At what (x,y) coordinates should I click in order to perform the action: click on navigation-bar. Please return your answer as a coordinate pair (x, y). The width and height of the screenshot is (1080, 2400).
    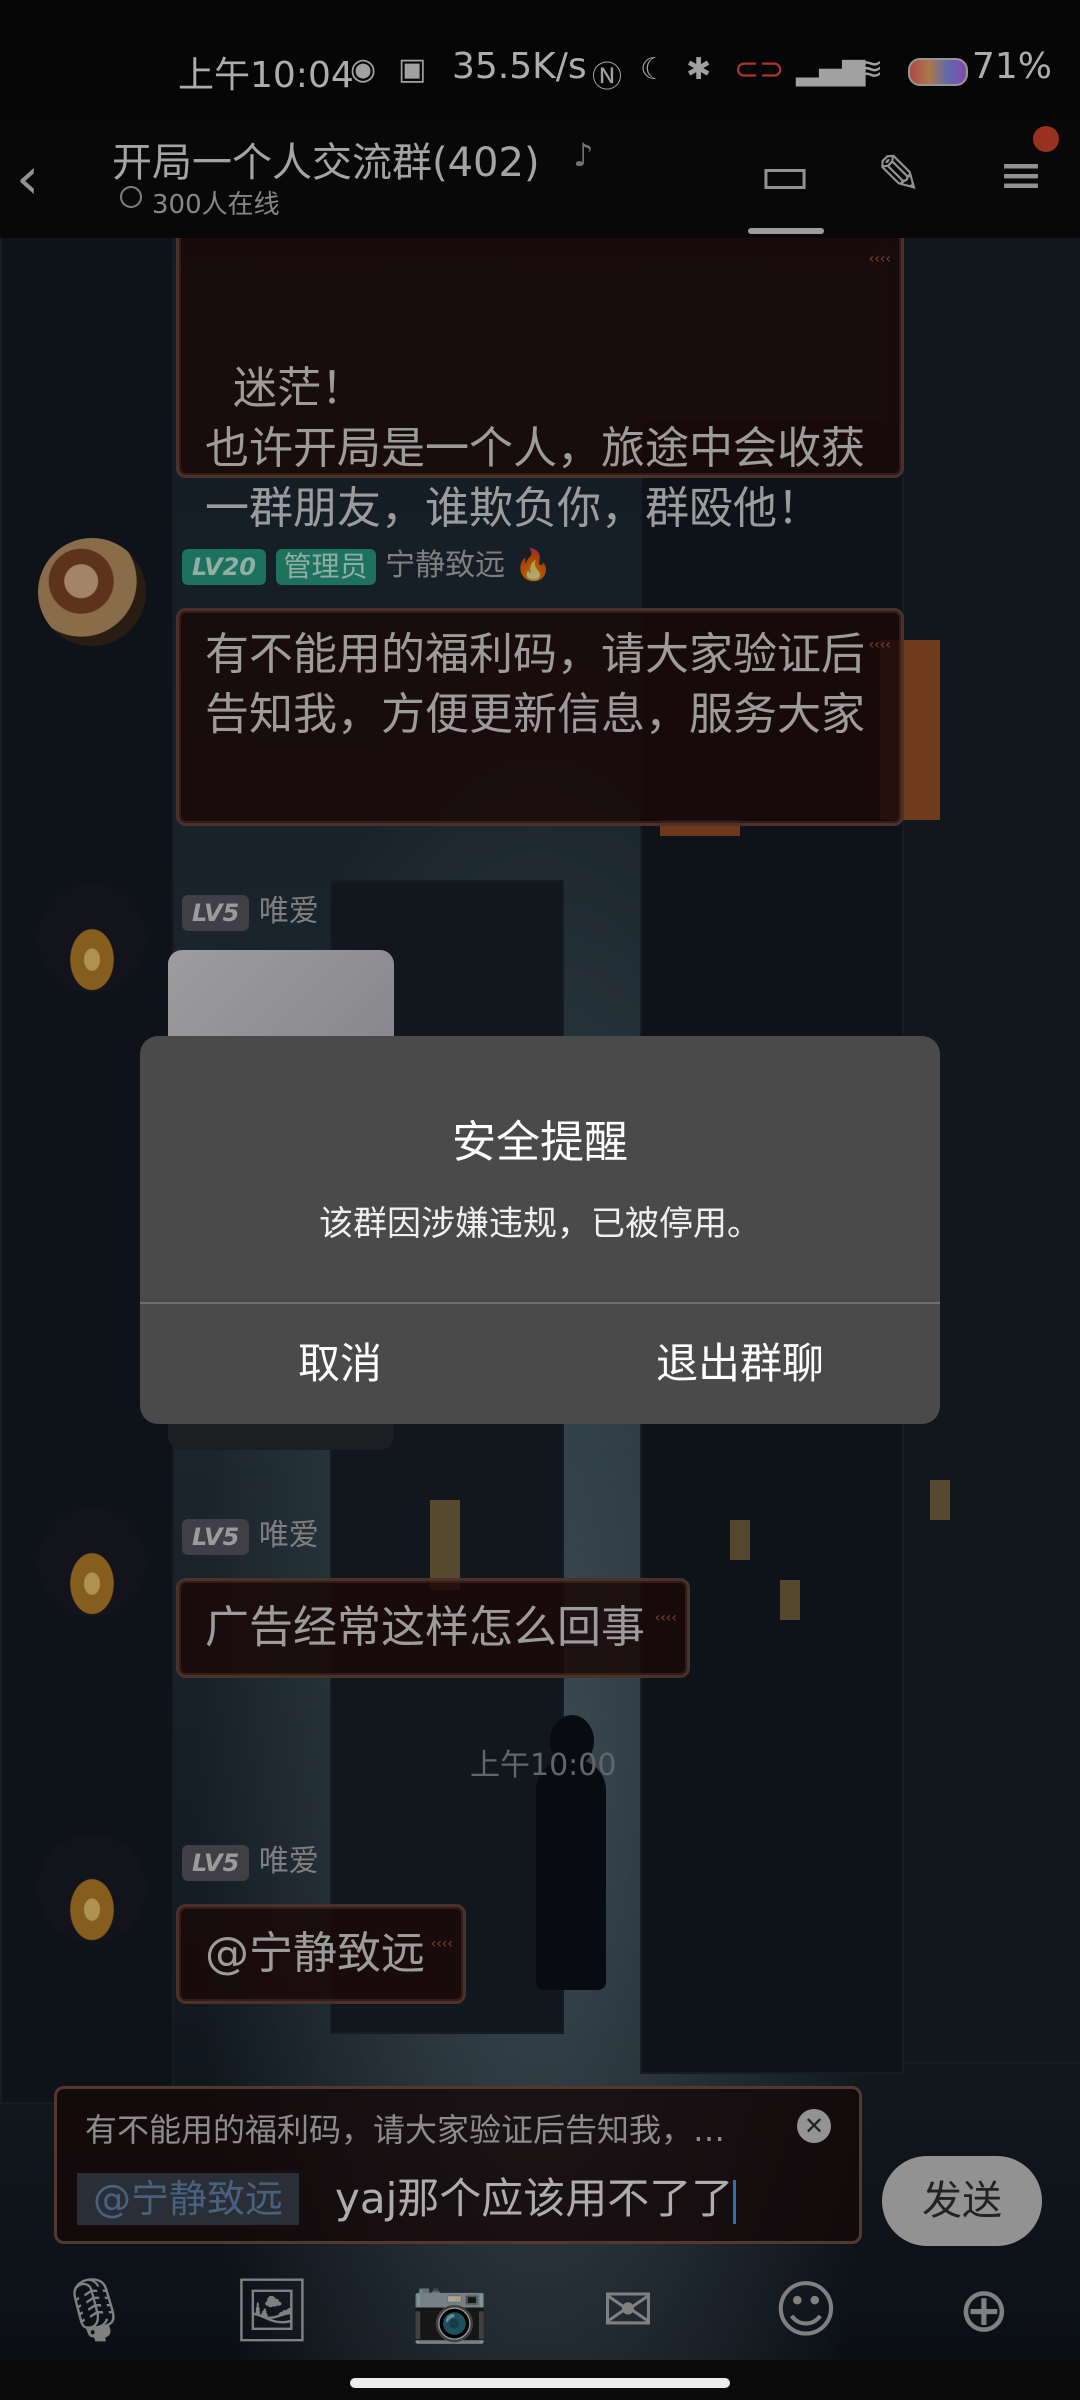
    Looking at the image, I should click on (540, 2380).